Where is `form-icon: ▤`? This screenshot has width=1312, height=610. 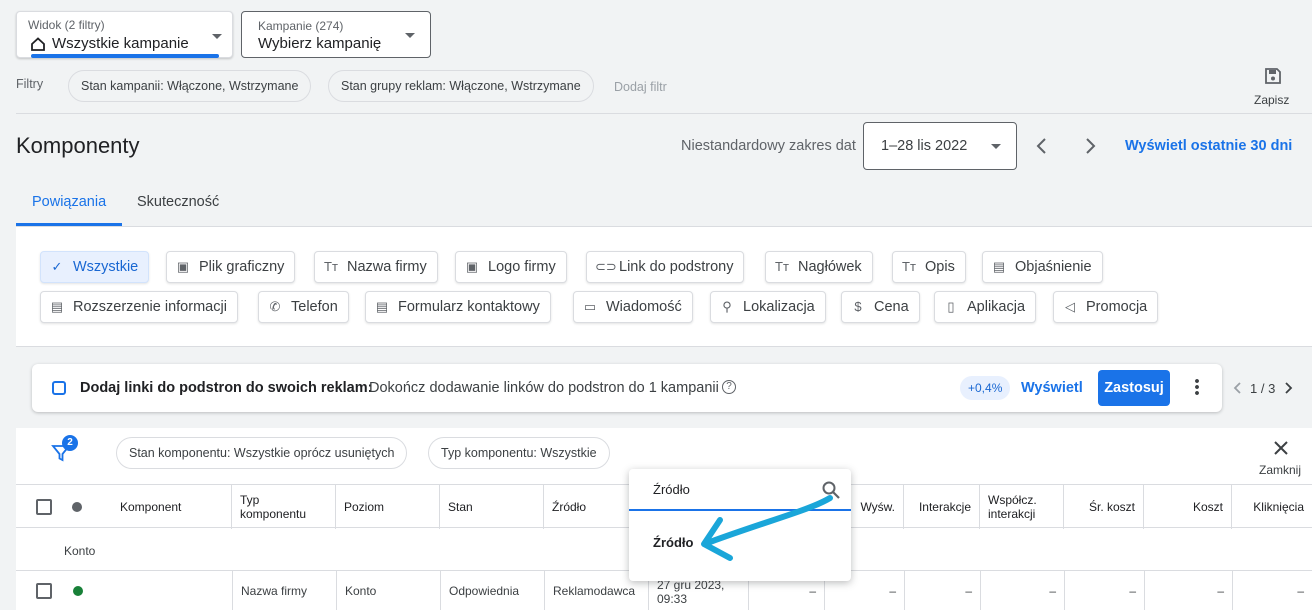 form-icon: ▤ is located at coordinates (382, 306).